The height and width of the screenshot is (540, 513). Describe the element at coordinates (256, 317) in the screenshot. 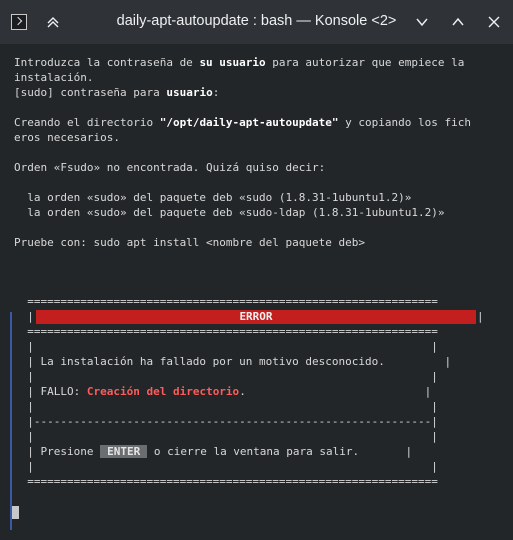

I see `error-banner: ERROR` at that location.